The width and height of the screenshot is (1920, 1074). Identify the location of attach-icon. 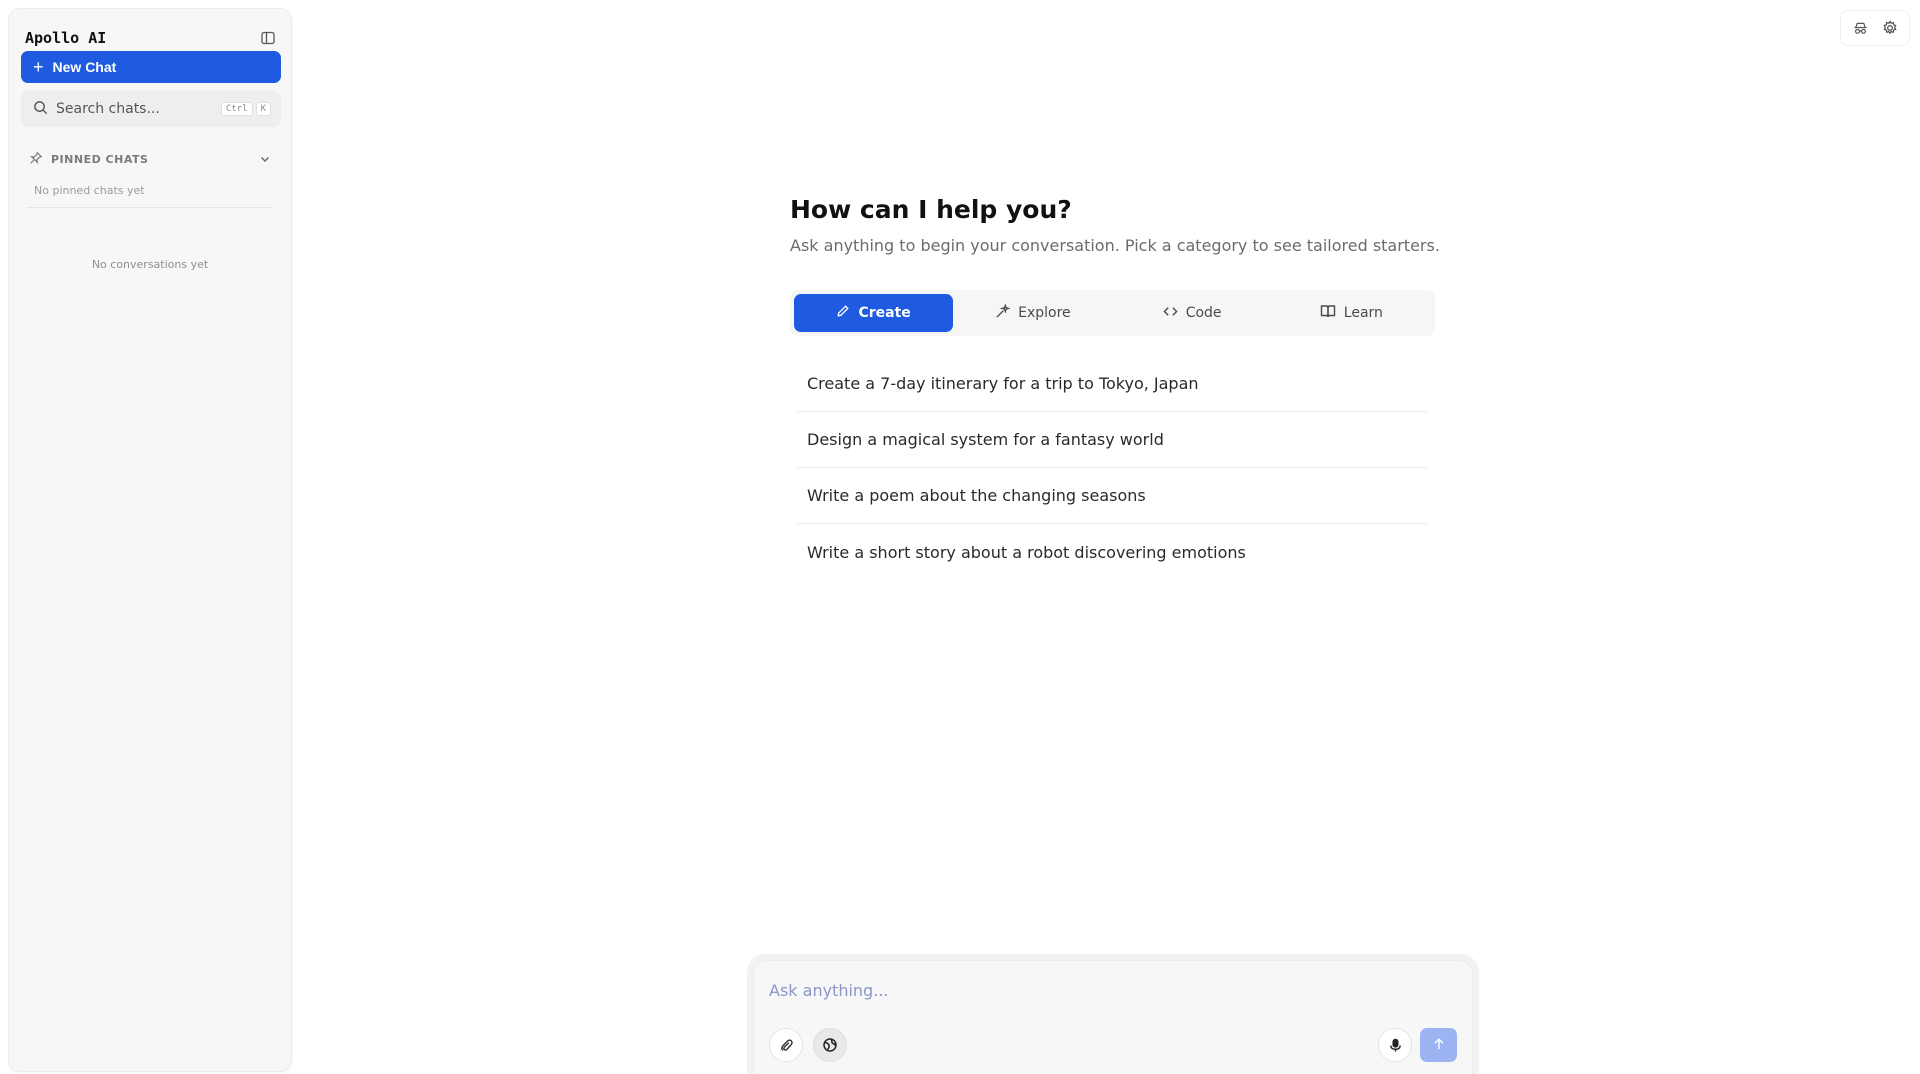
(786, 1045).